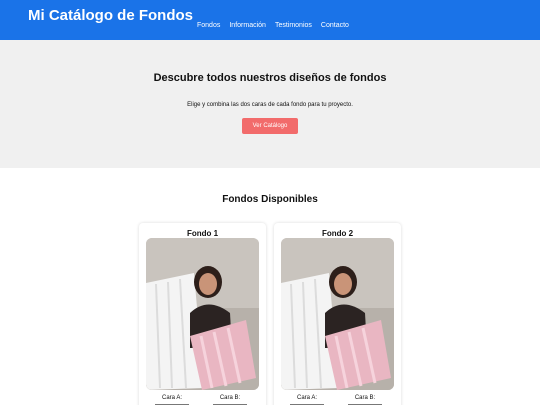 This screenshot has height=405, width=540. What do you see at coordinates (110, 15) in the screenshot?
I see `brand-title: Mi Catálogo de Fondos` at bounding box center [110, 15].